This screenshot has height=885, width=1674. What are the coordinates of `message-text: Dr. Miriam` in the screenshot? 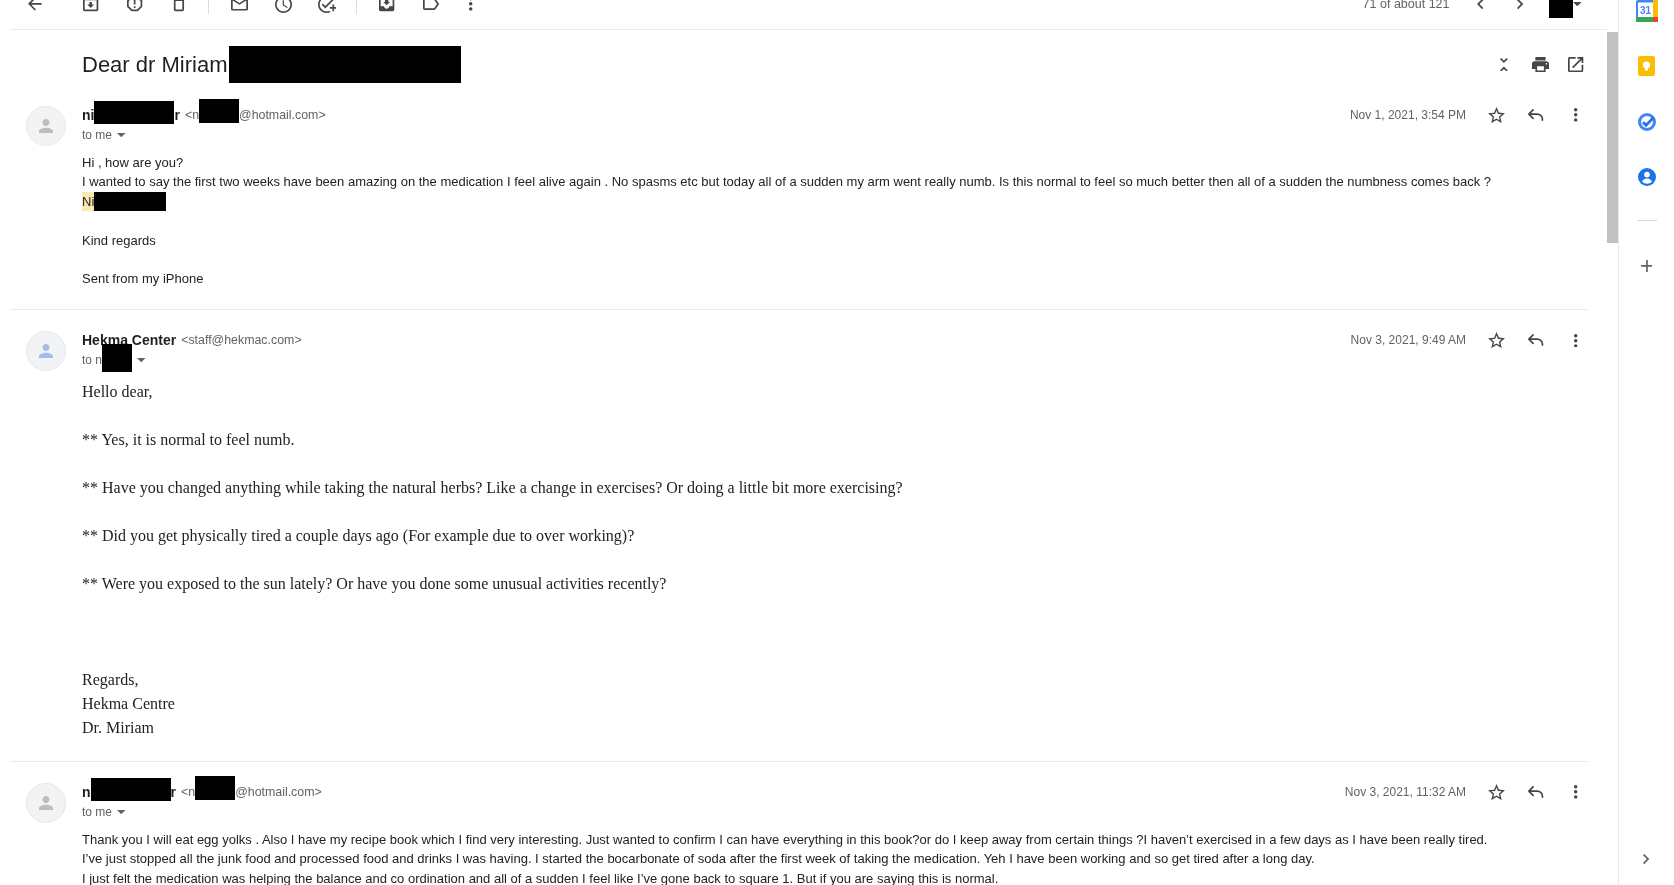 It's located at (118, 728).